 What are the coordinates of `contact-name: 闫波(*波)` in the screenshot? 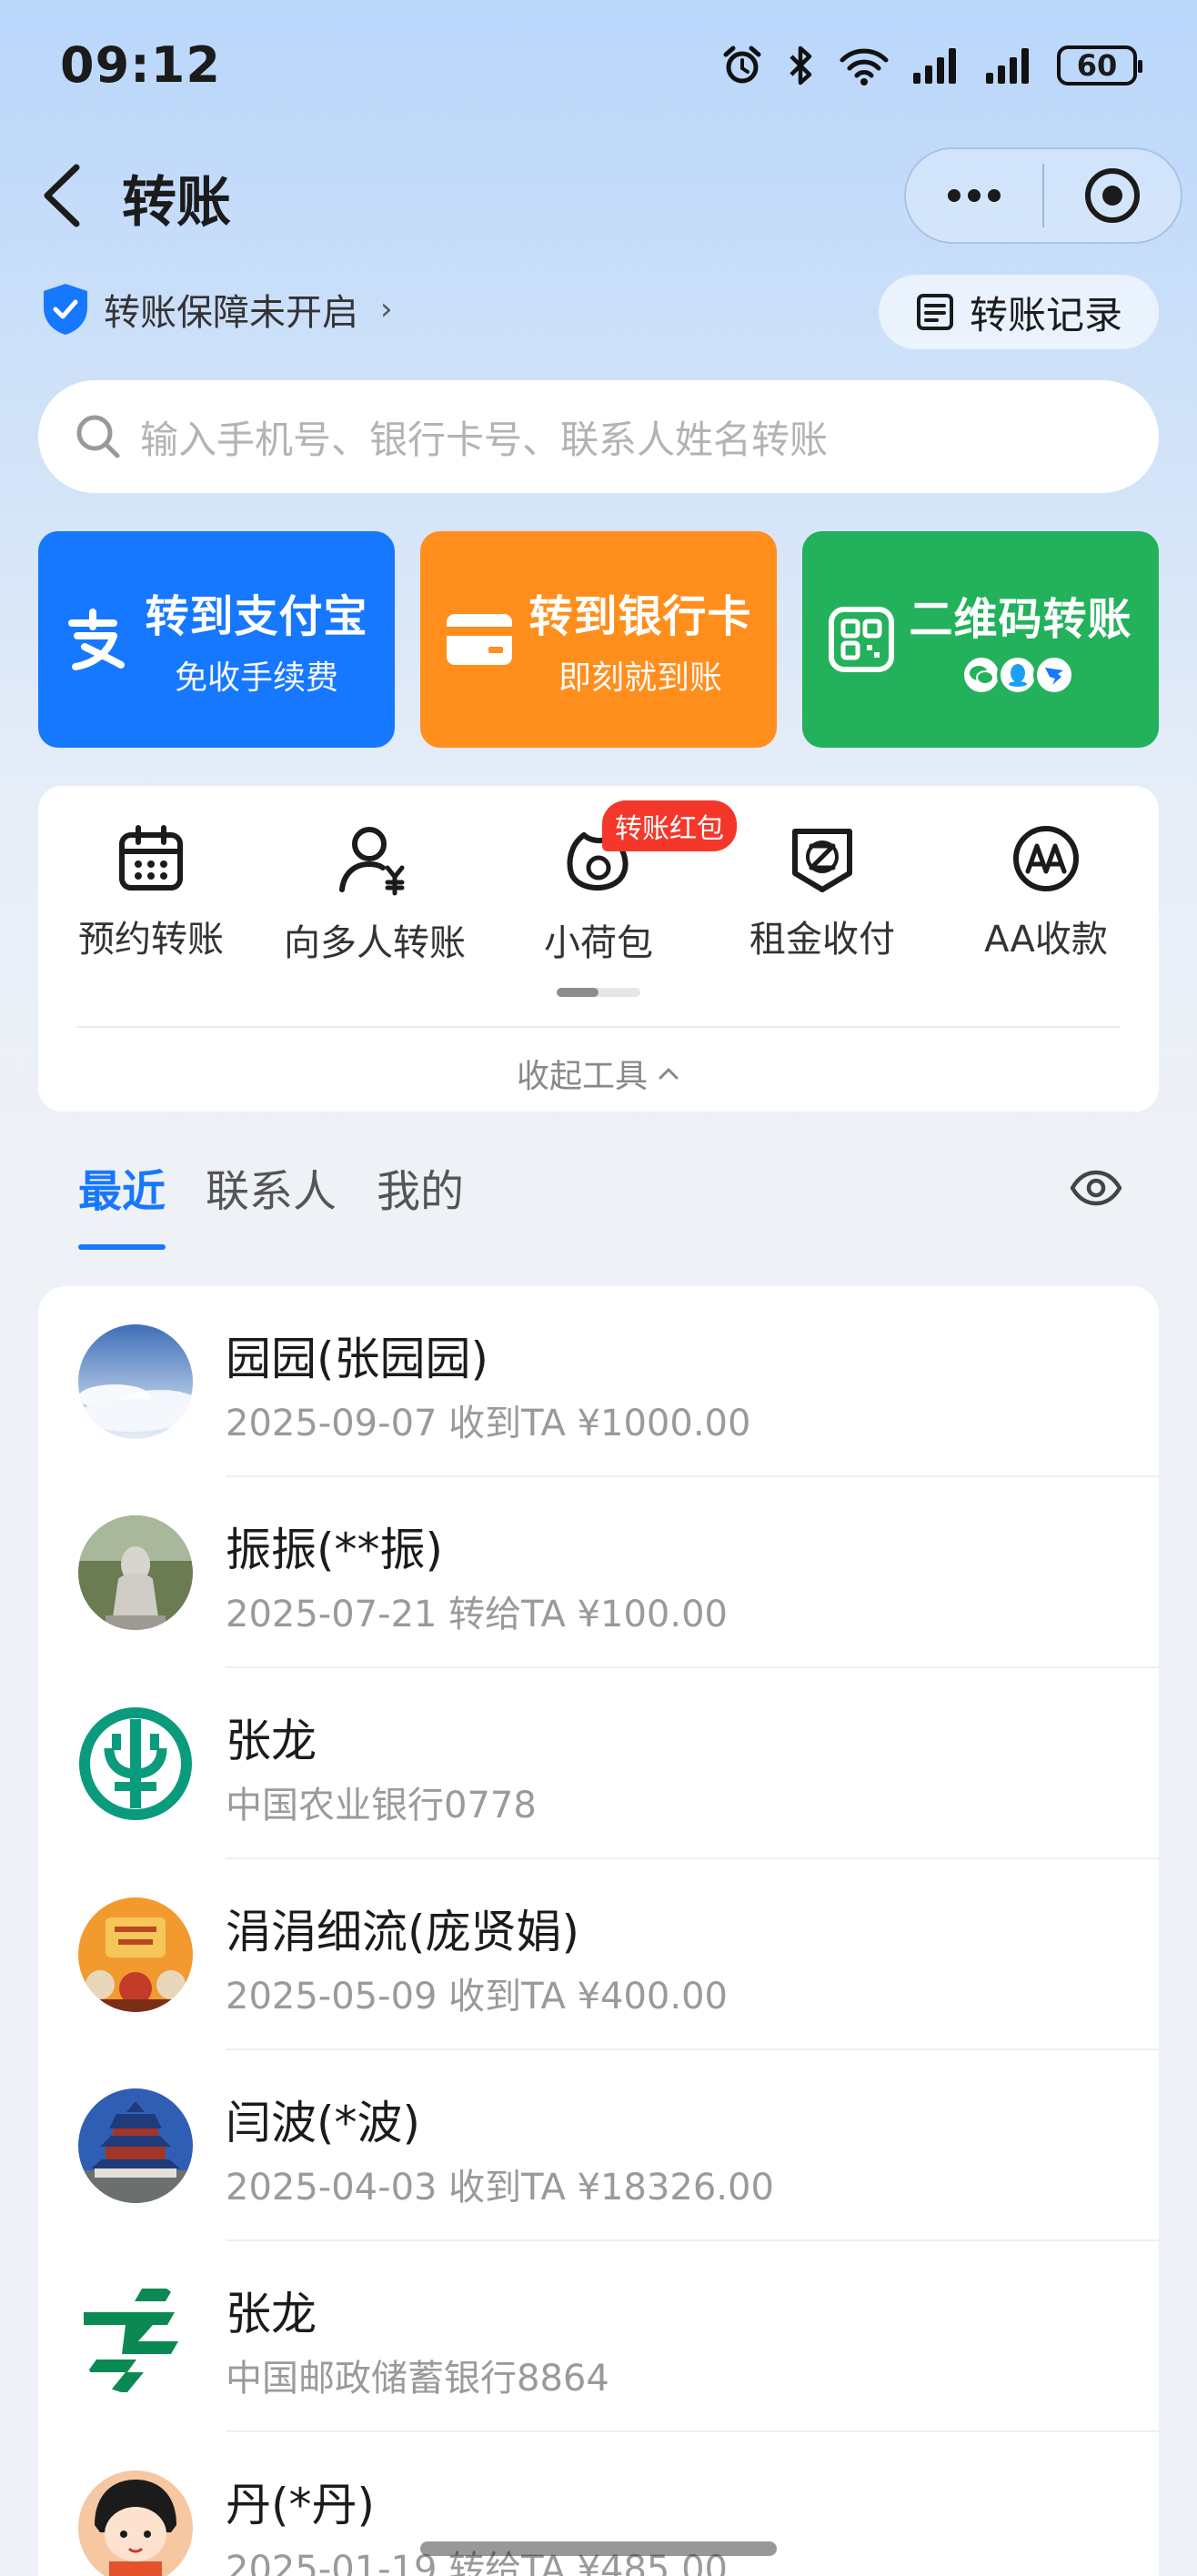 It's located at (323, 2123).